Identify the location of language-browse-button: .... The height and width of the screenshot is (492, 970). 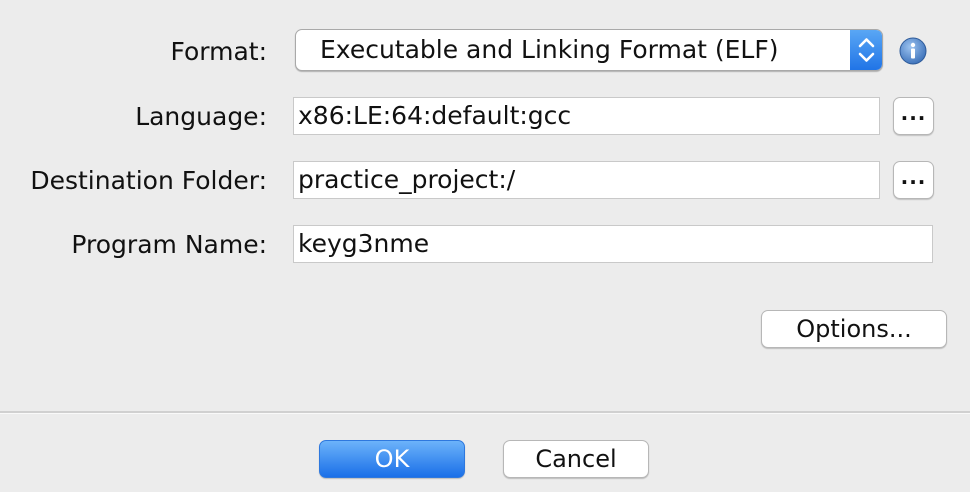
(913, 116).